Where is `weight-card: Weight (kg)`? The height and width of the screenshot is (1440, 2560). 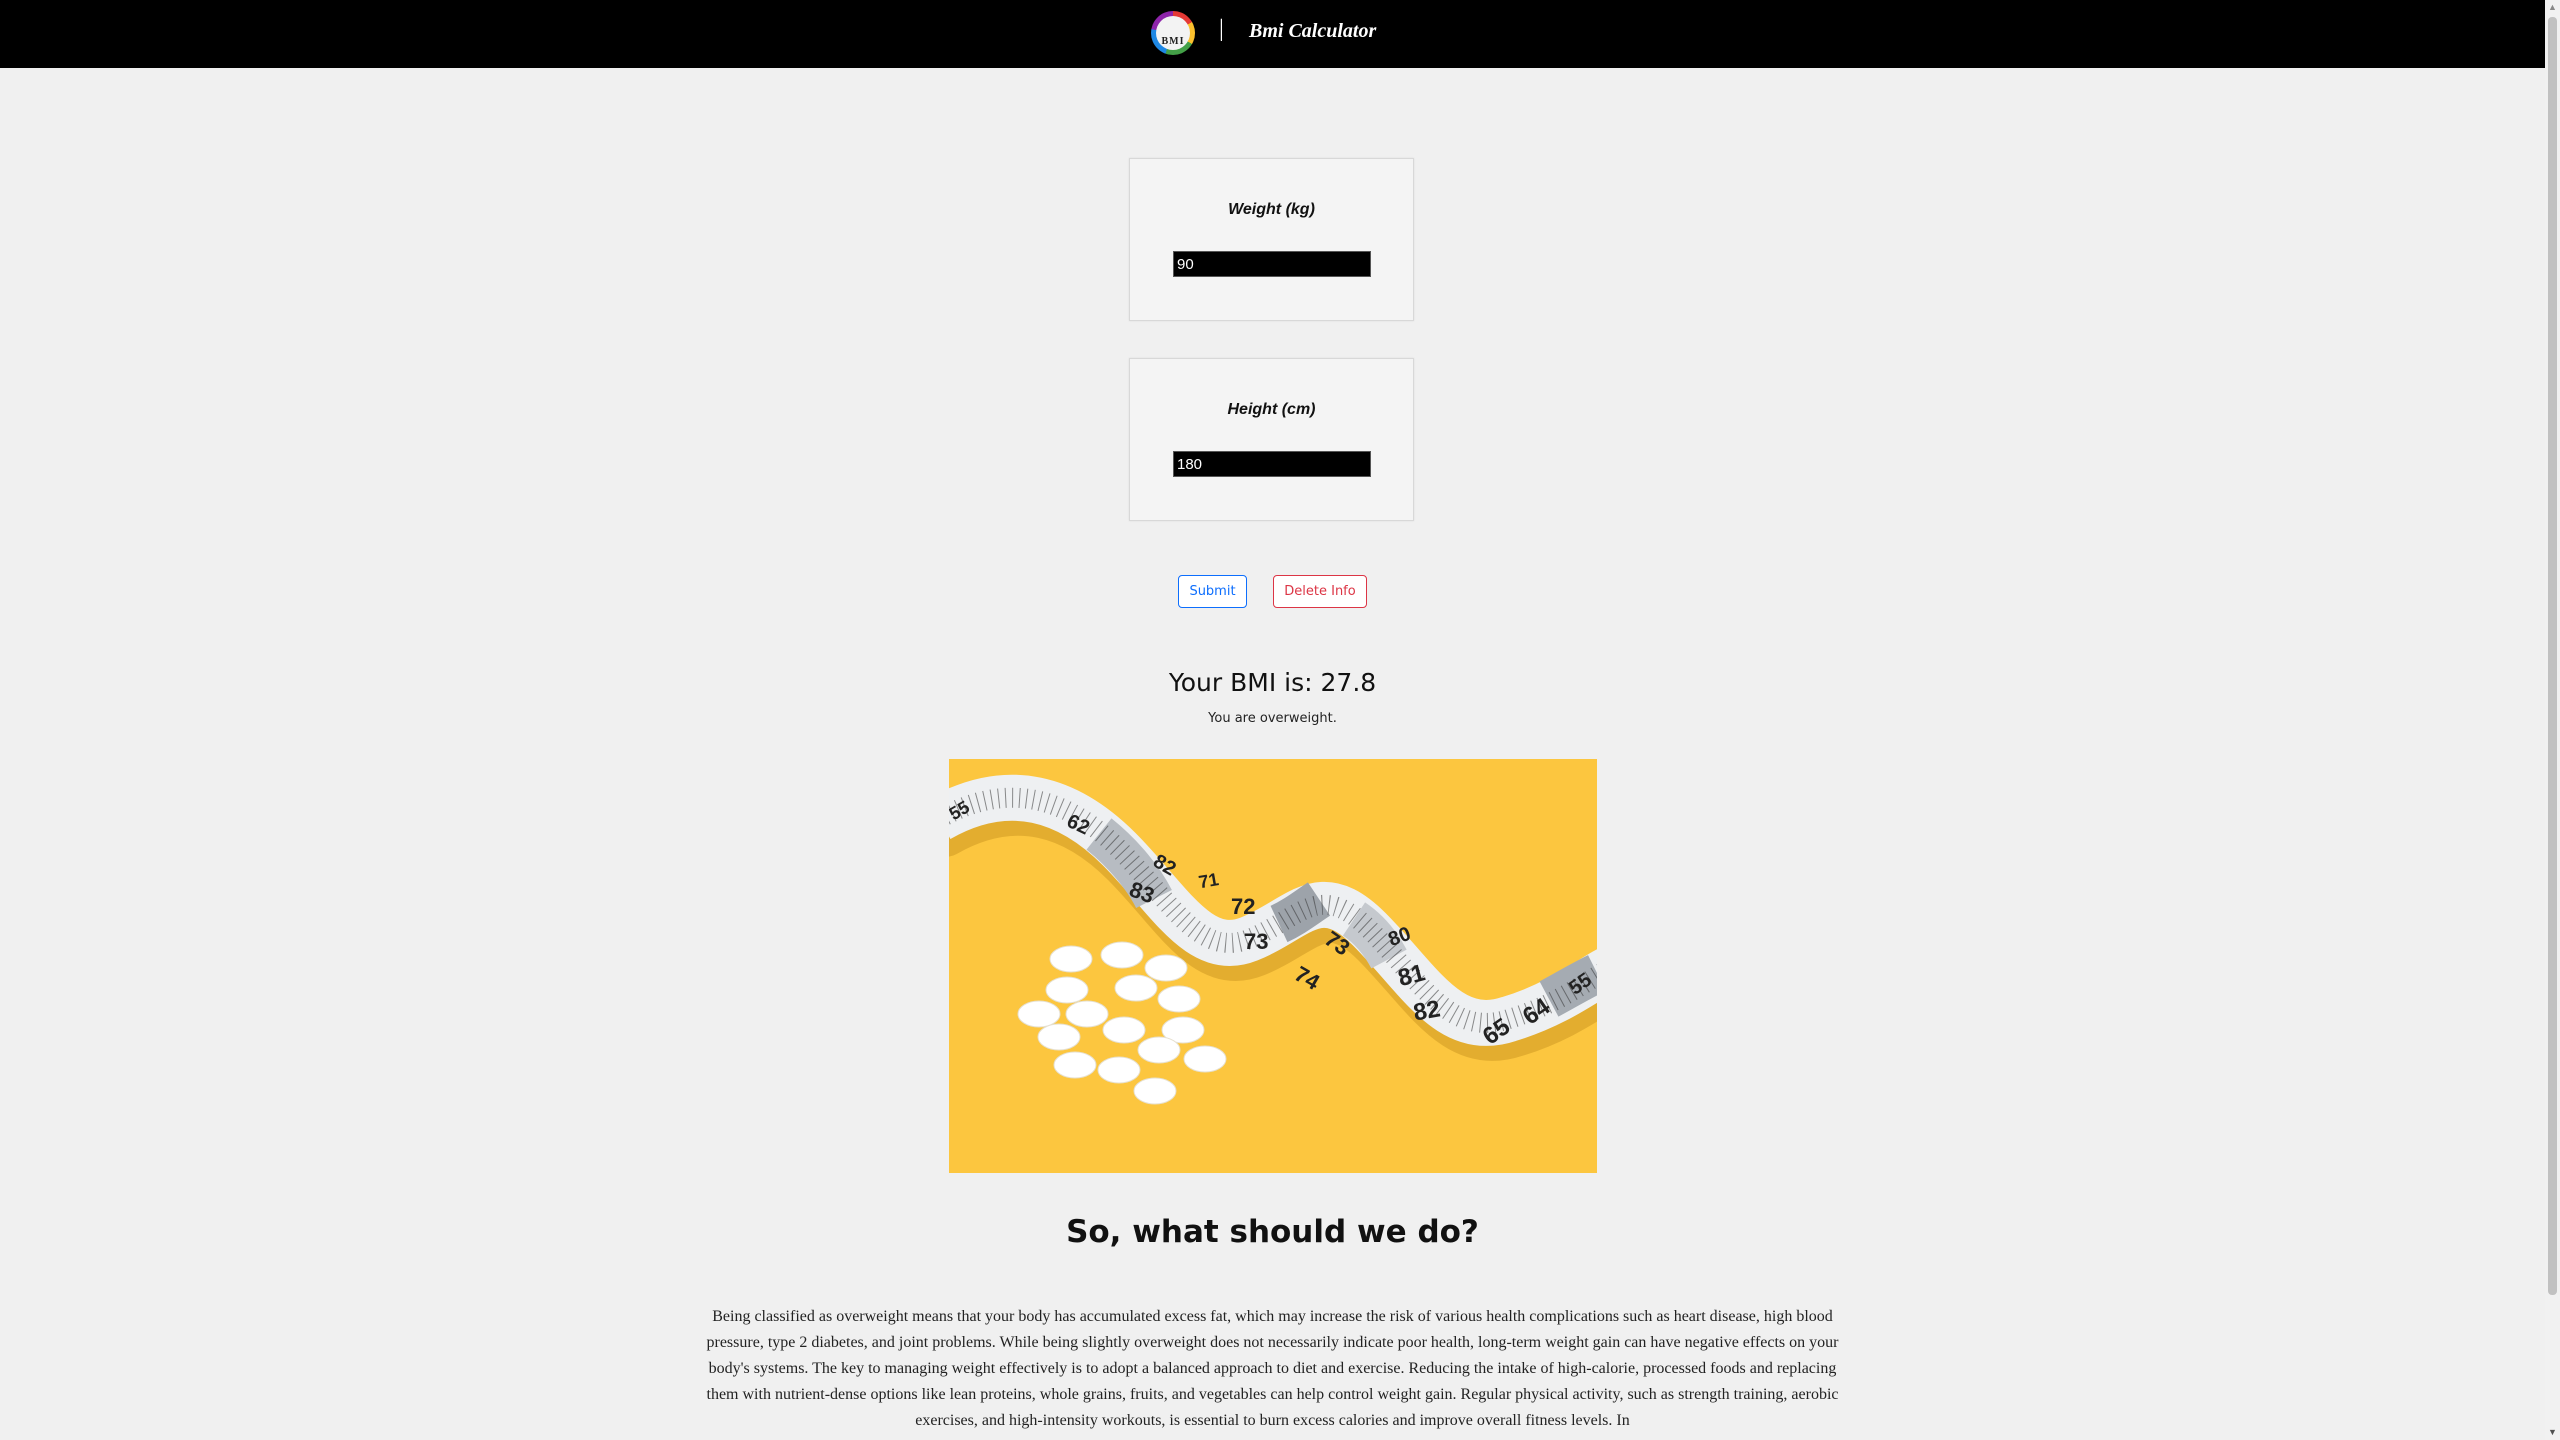
weight-card: Weight (kg) is located at coordinates (1271, 239).